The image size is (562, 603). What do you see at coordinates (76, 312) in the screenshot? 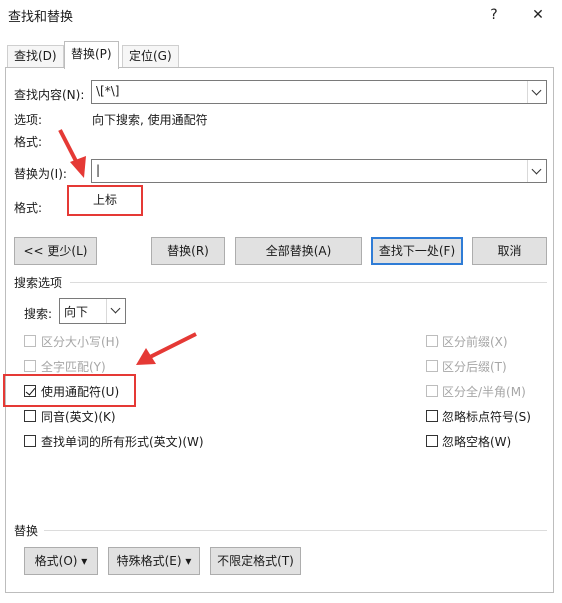
I see `search-direction-value: 向下` at bounding box center [76, 312].